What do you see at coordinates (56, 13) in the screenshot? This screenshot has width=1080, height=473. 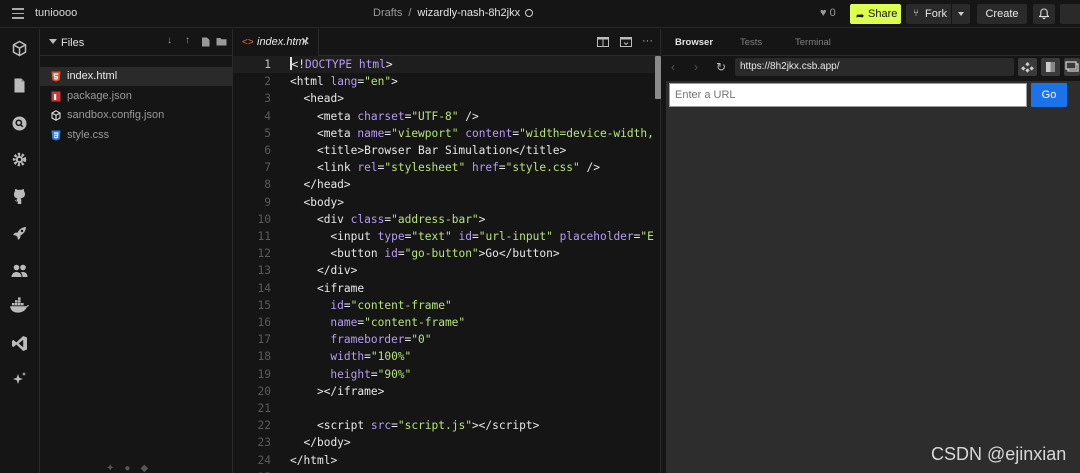 I see `username: tunioooo` at bounding box center [56, 13].